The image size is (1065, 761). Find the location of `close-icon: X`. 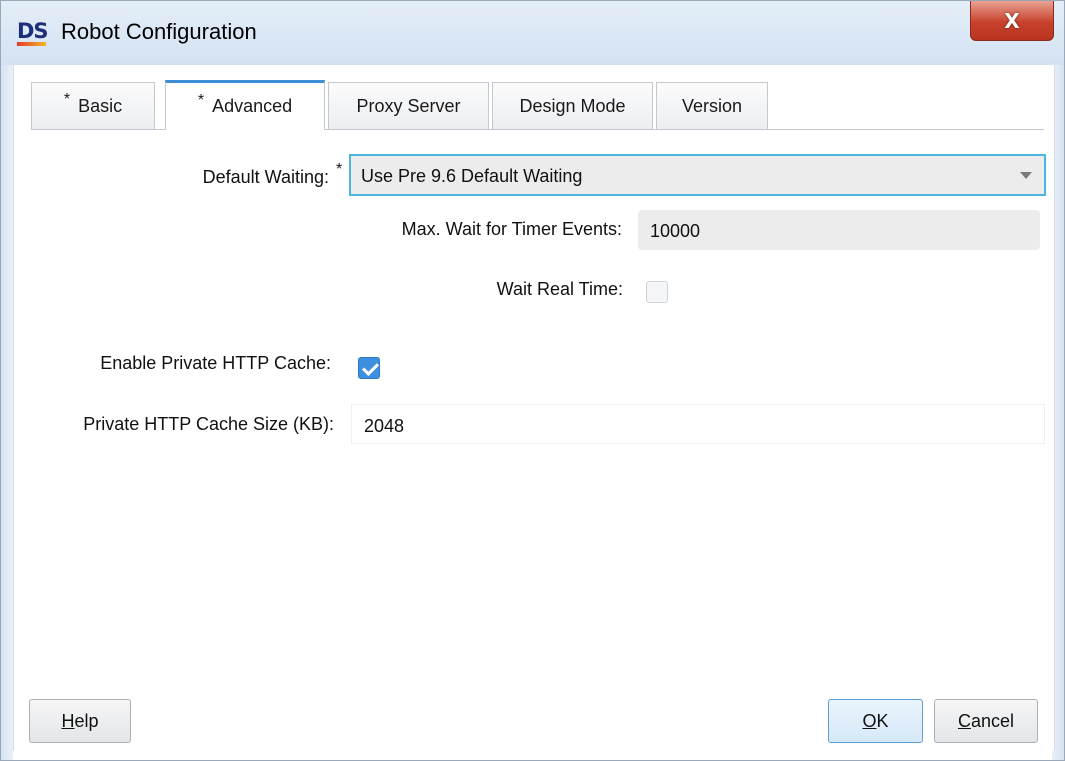

close-icon: X is located at coordinates (1012, 20).